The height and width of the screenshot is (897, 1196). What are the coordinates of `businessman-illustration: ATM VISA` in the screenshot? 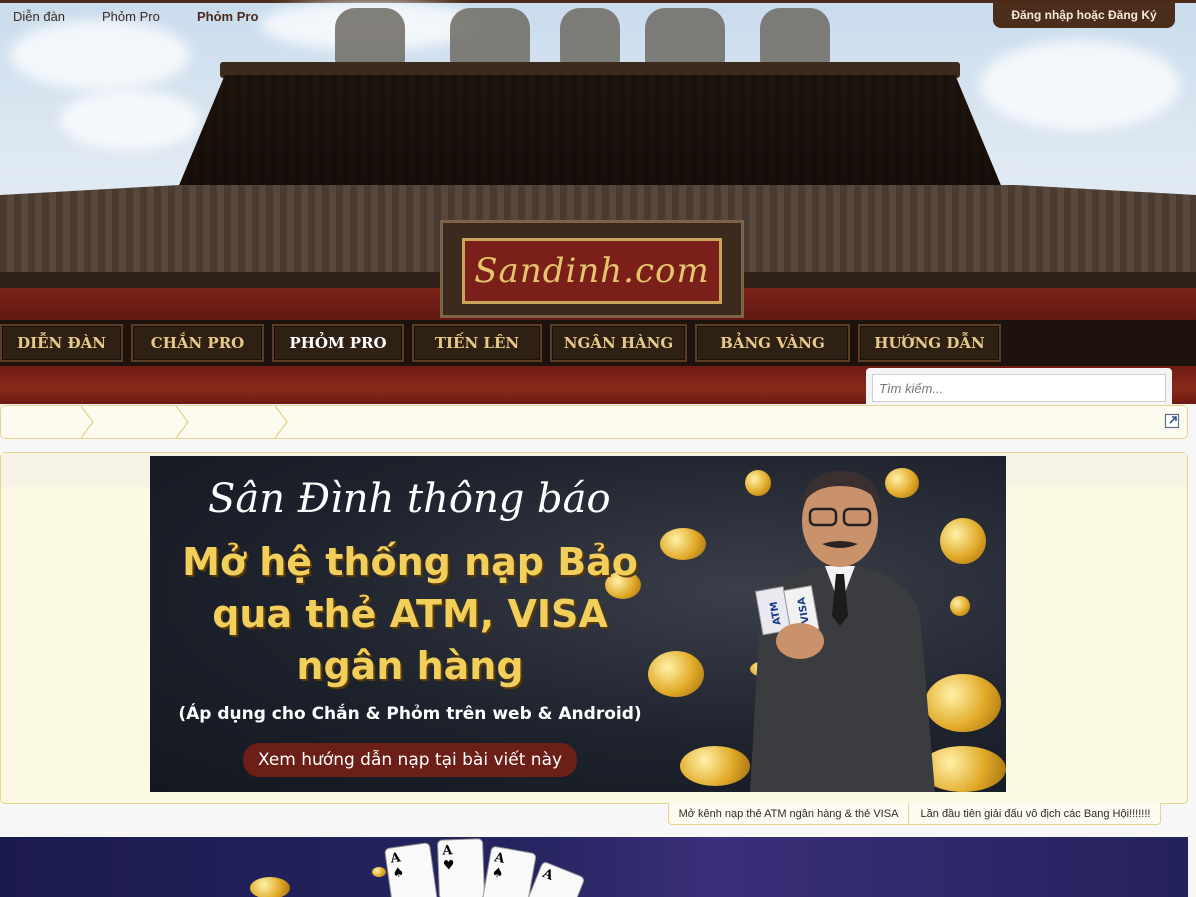 It's located at (842, 631).